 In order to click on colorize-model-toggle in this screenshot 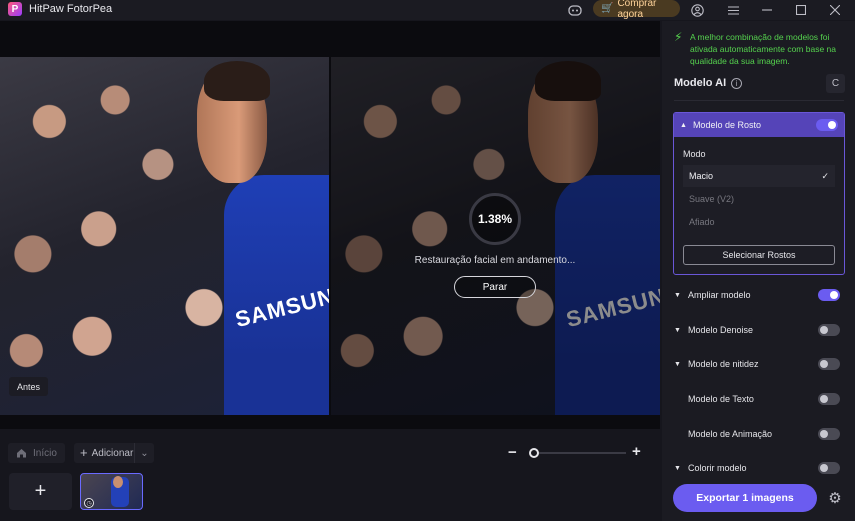, I will do `click(829, 468)`.